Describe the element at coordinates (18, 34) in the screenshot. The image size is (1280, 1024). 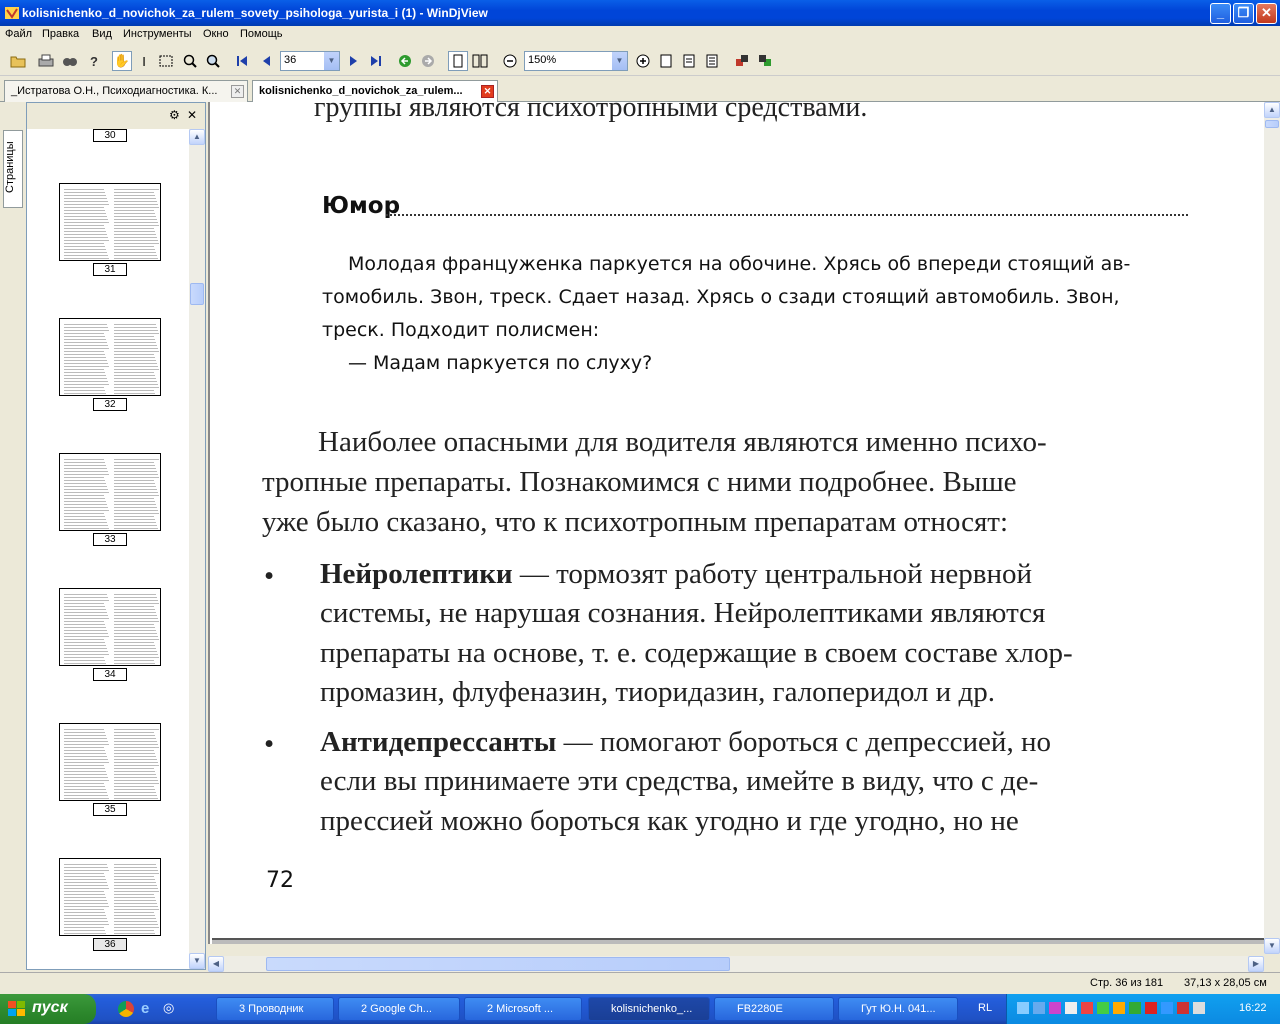
I see `menu-file: Файл` at that location.